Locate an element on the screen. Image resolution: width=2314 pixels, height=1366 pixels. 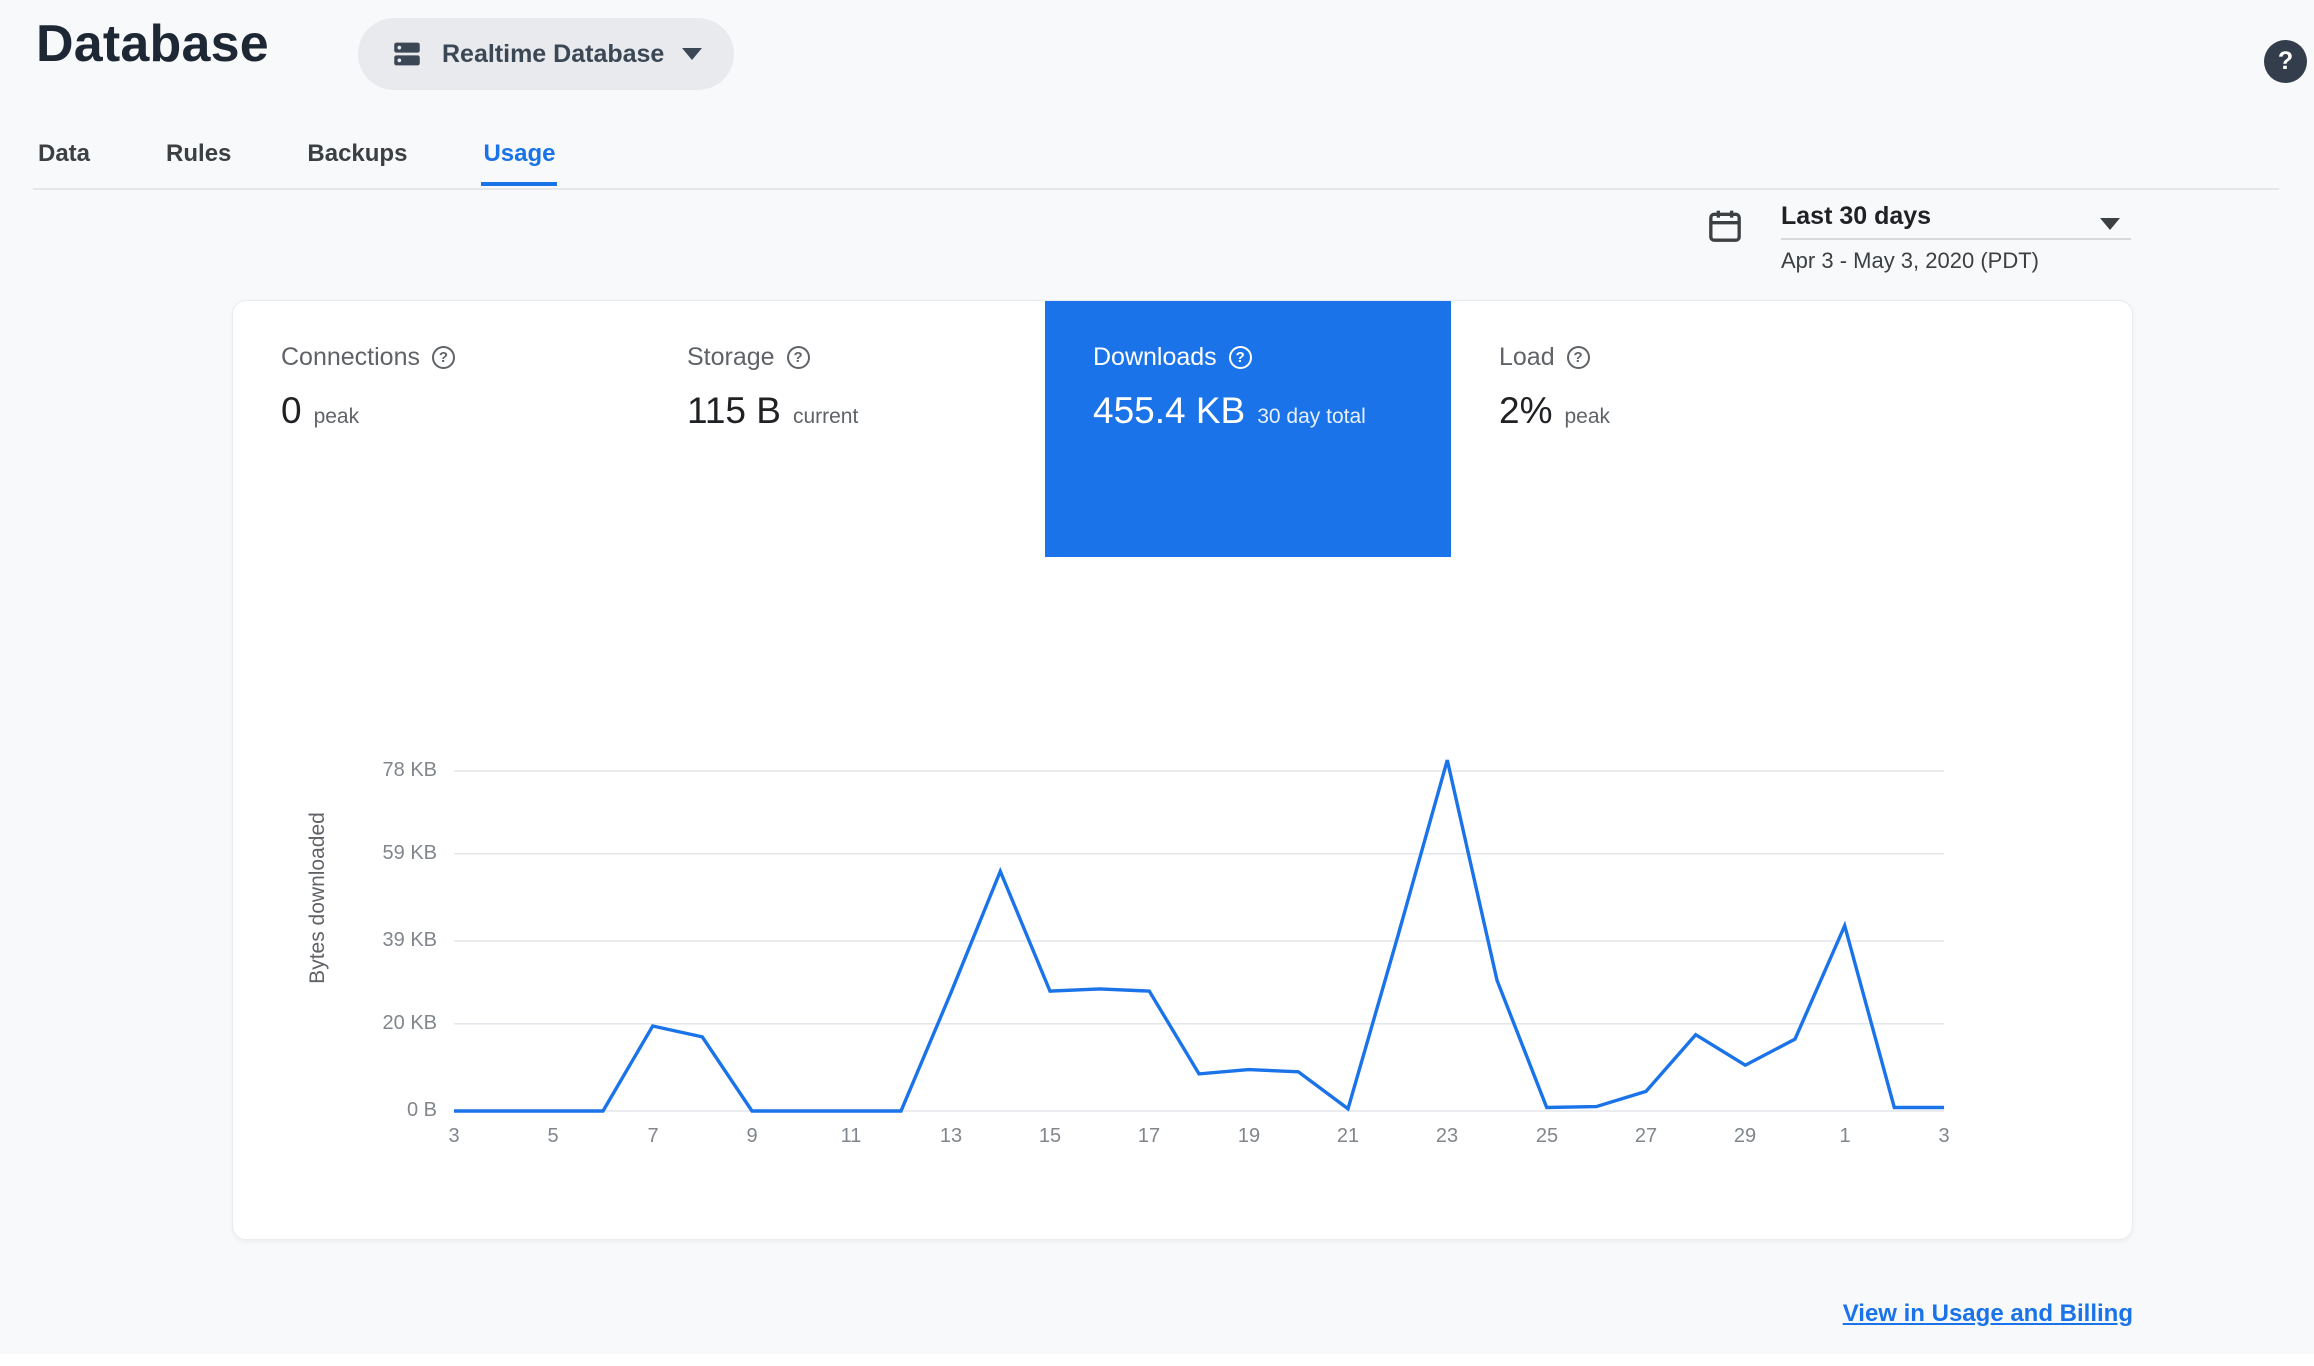
x-tick-label: 9 is located at coordinates (752, 1136).